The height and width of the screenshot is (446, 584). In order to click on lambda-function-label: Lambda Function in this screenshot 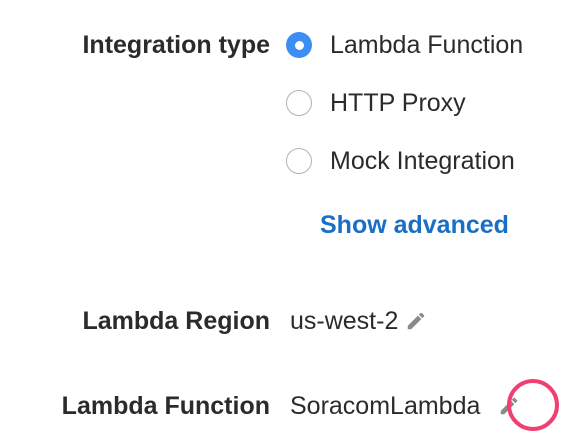, I will do `click(165, 406)`.